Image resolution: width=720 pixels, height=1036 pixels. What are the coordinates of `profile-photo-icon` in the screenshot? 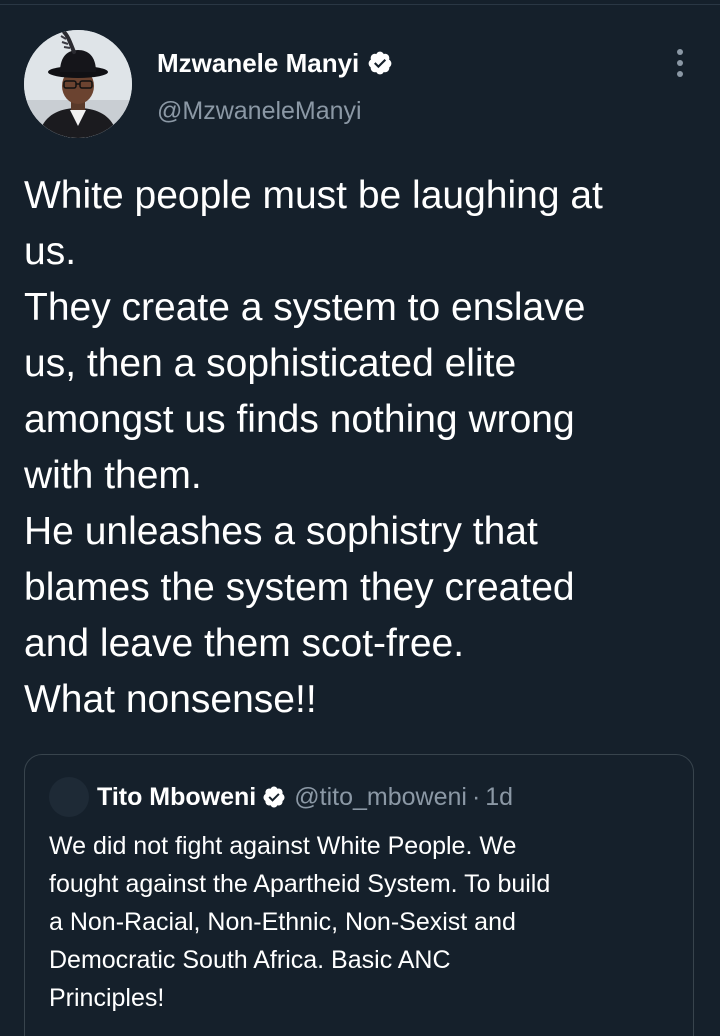 It's located at (78, 84).